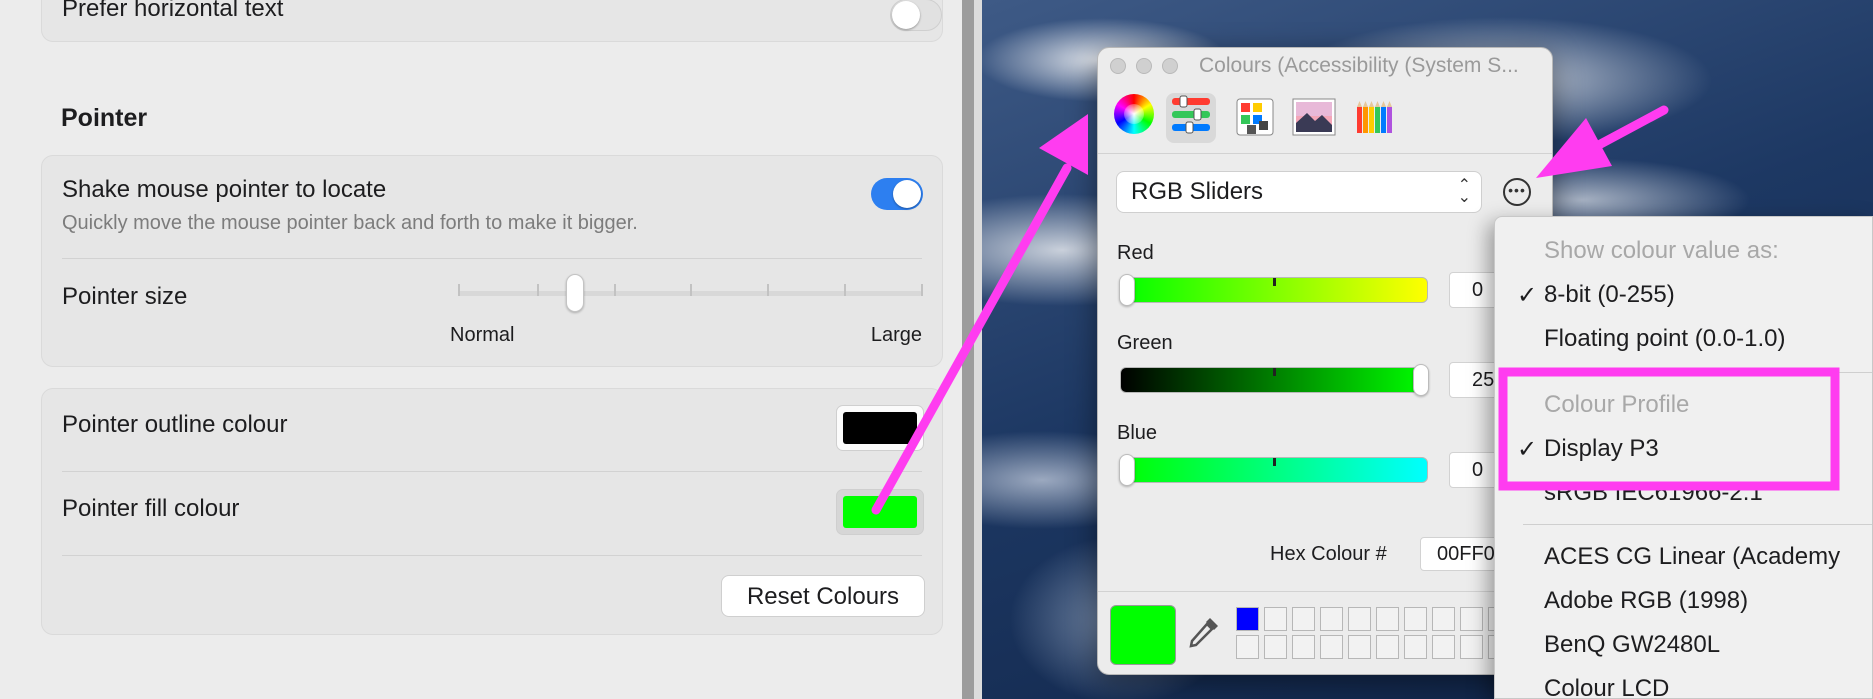  What do you see at coordinates (1135, 253) in the screenshot?
I see `red-slider-label: Red` at bounding box center [1135, 253].